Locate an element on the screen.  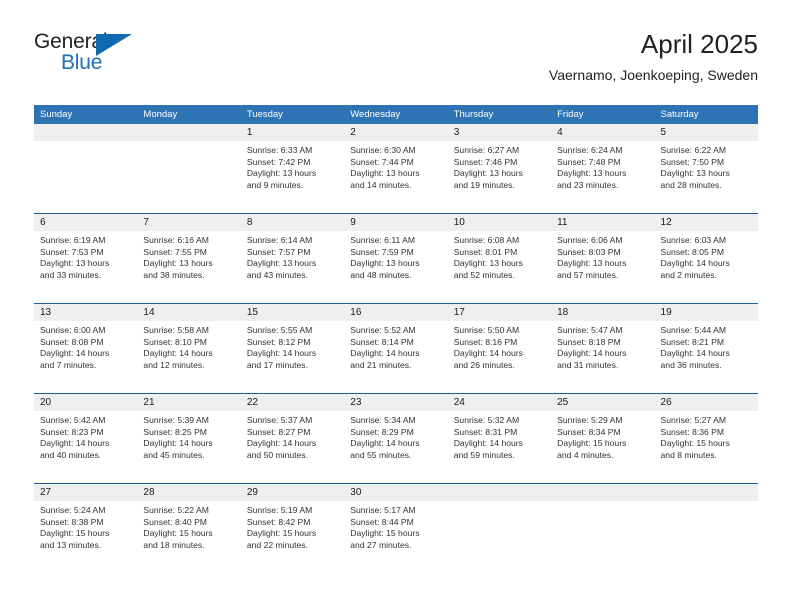
daylight-text-line2: and 52 minutes. is located at coordinates (484, 274).